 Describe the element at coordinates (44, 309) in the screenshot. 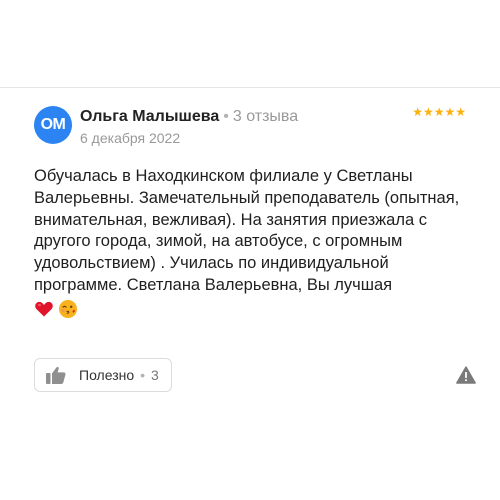

I see `heart-icon` at that location.